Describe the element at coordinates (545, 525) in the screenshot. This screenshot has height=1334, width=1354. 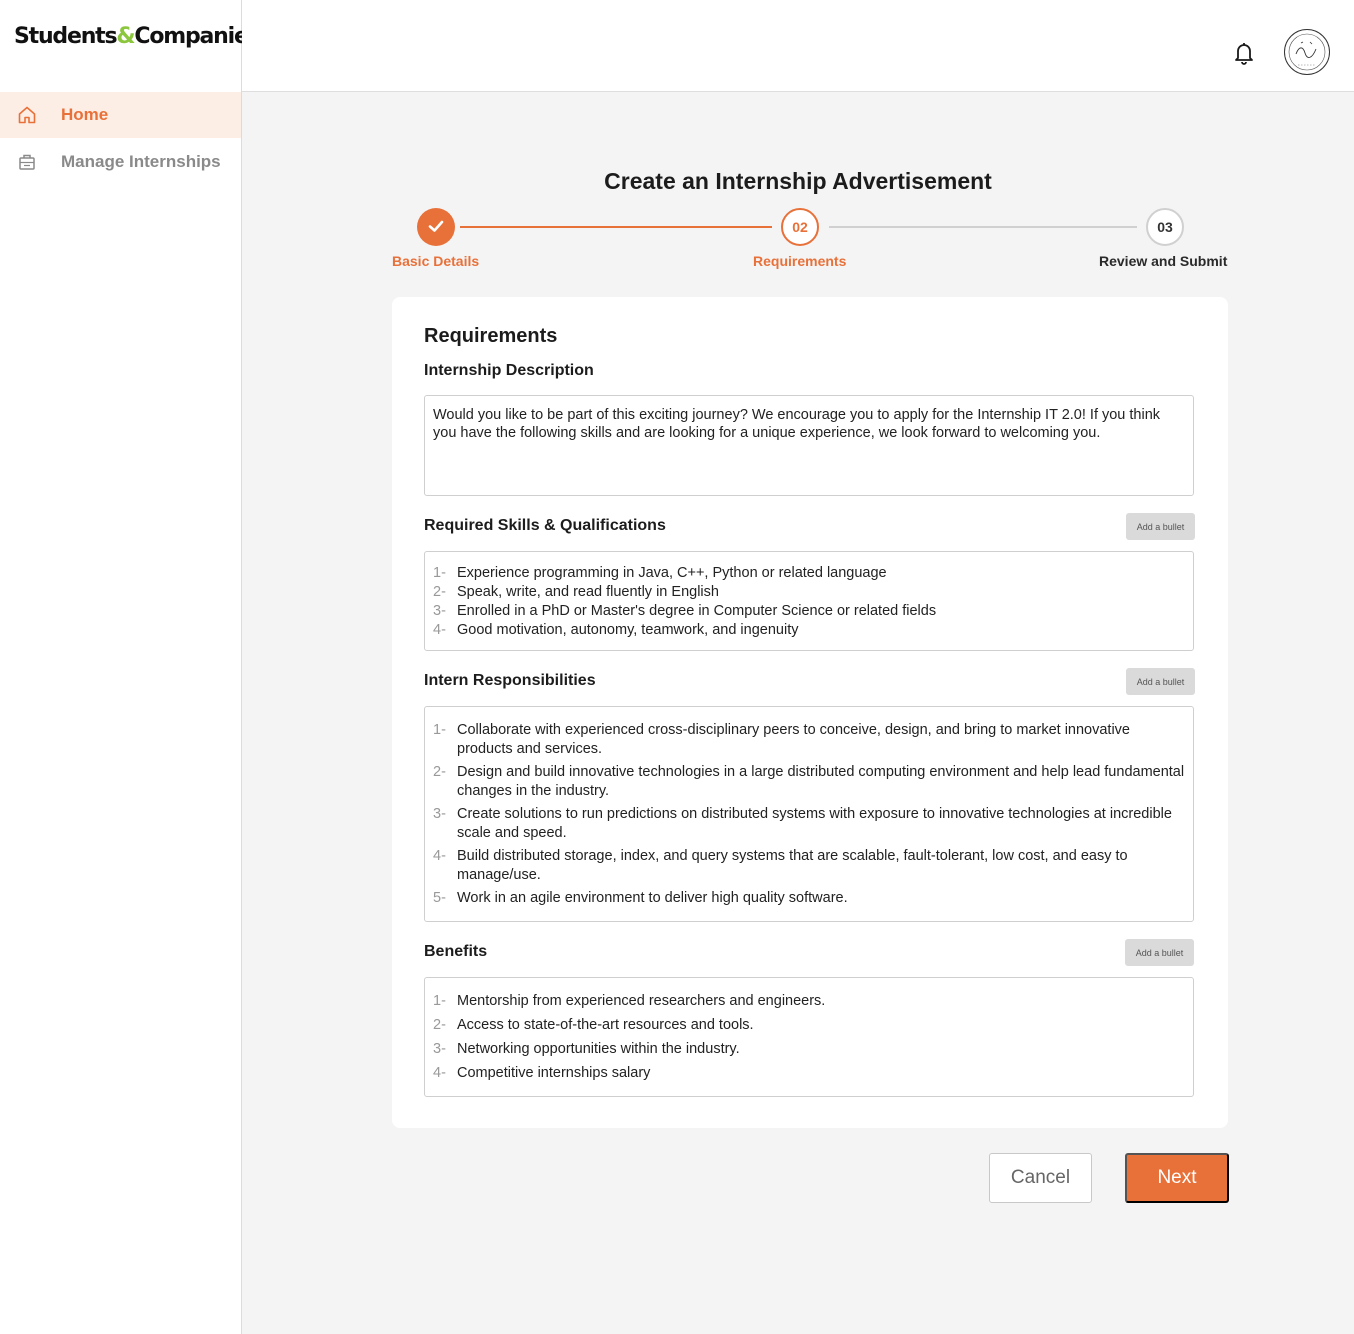
I see `skills-label: Required Skills & Qualifications` at that location.